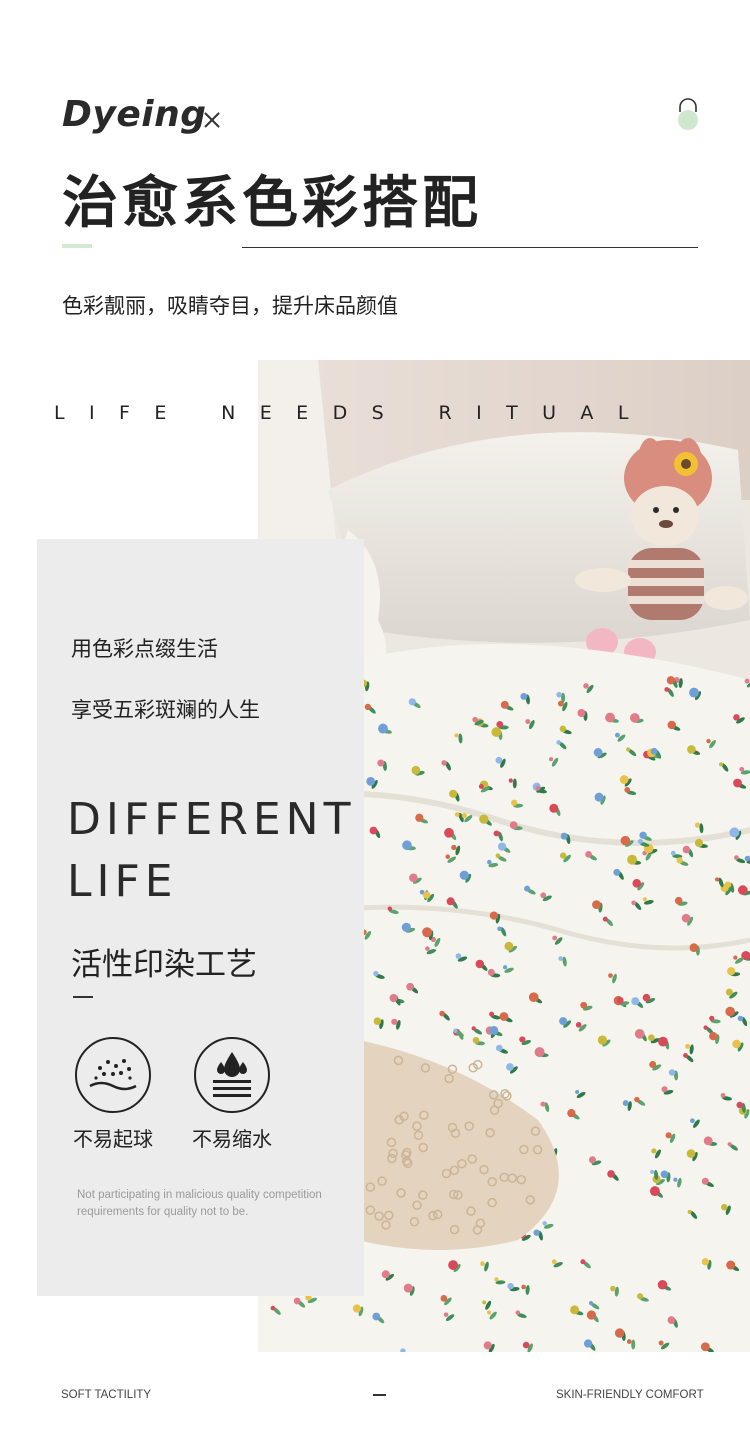 The image size is (750, 1432). Describe the element at coordinates (106, 1395) in the screenshot. I see `footer-soft-tactility: SOFT TACTILITY` at that location.